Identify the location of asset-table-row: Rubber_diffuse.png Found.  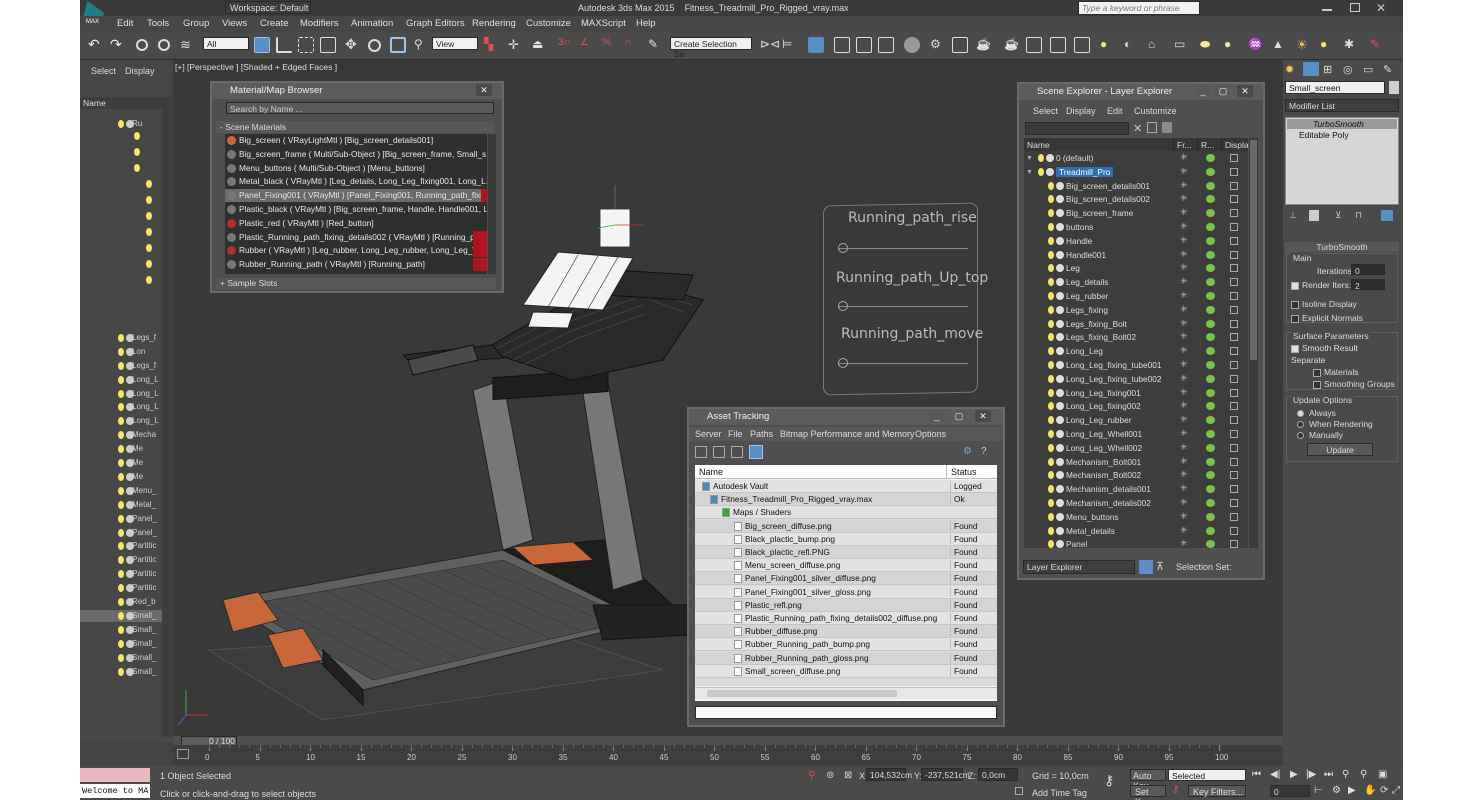
(846, 632).